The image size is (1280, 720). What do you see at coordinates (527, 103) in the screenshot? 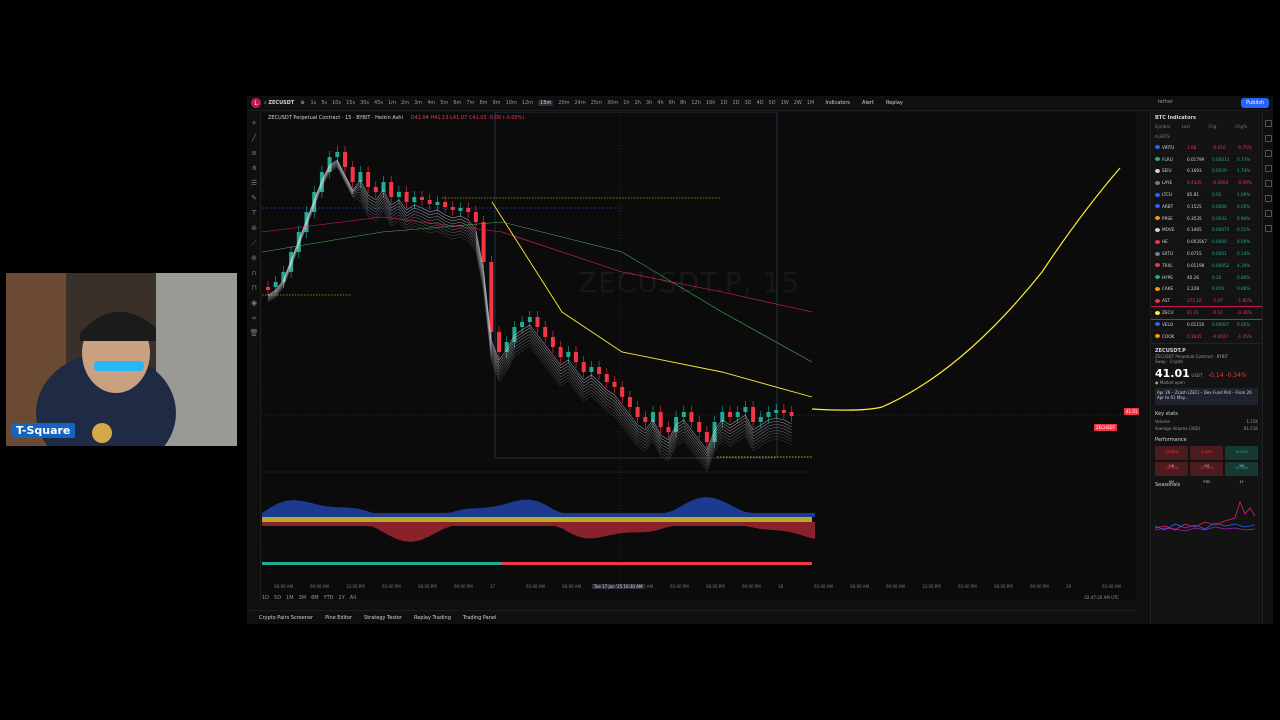
I see `timeframe-12m: 12m` at bounding box center [527, 103].